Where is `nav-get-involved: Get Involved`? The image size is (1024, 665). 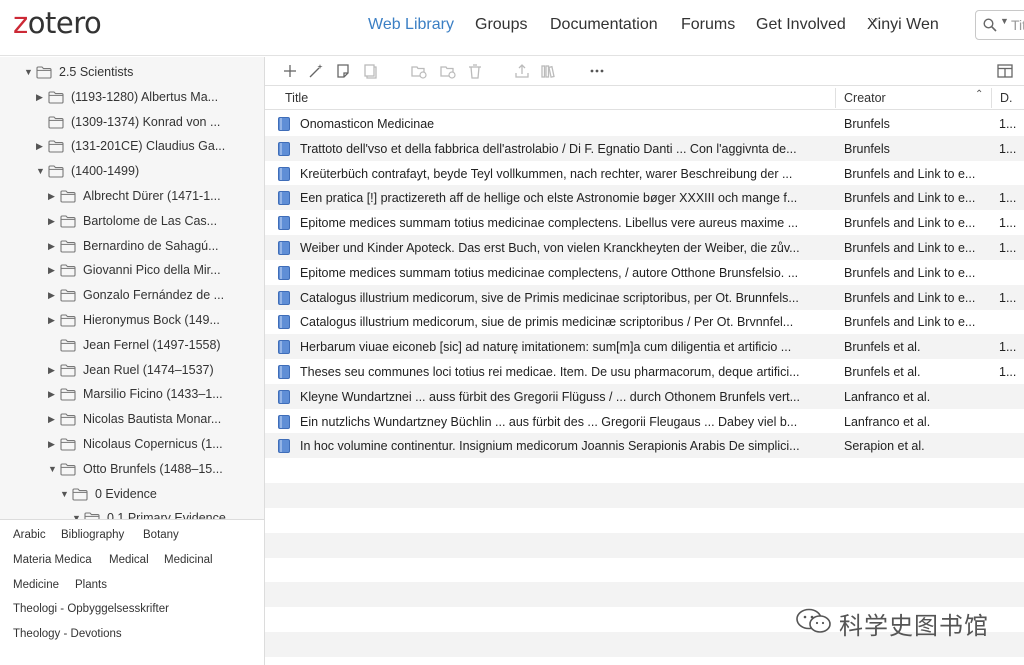 nav-get-involved: Get Involved is located at coordinates (801, 25).